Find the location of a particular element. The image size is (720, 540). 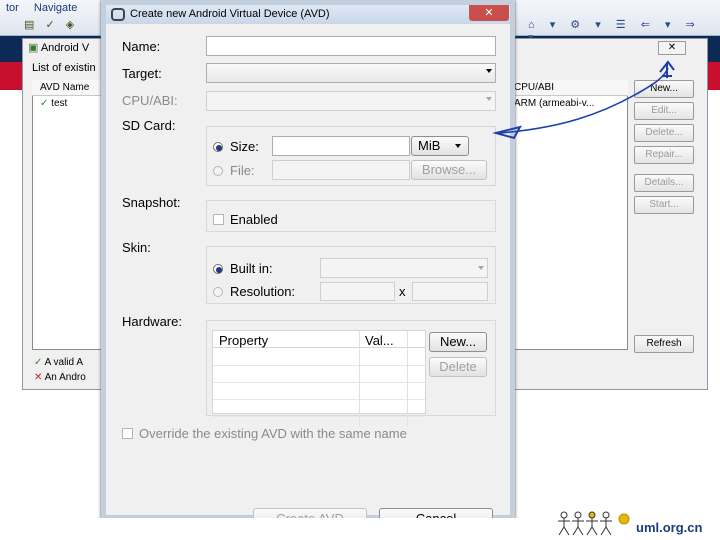

sd-size-radio is located at coordinates (218, 147).